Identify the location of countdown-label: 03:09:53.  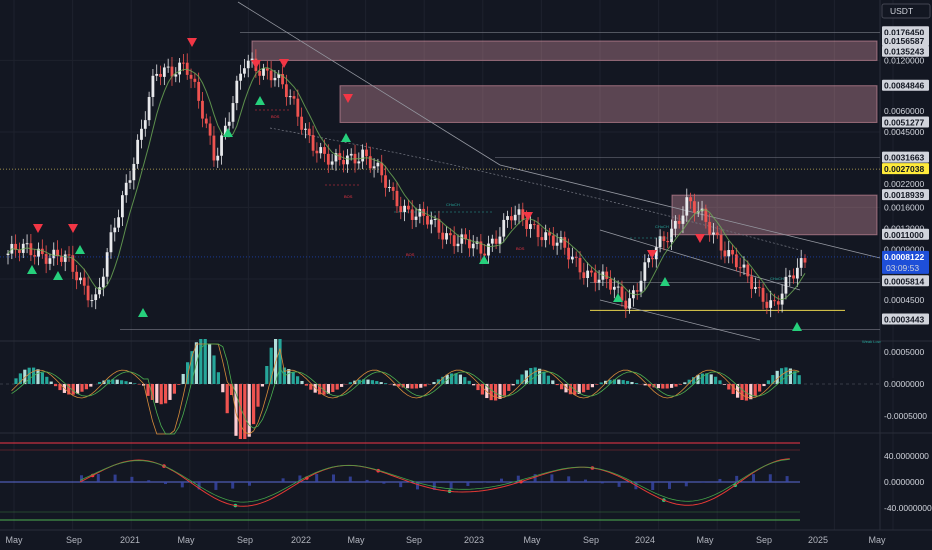
(902, 268).